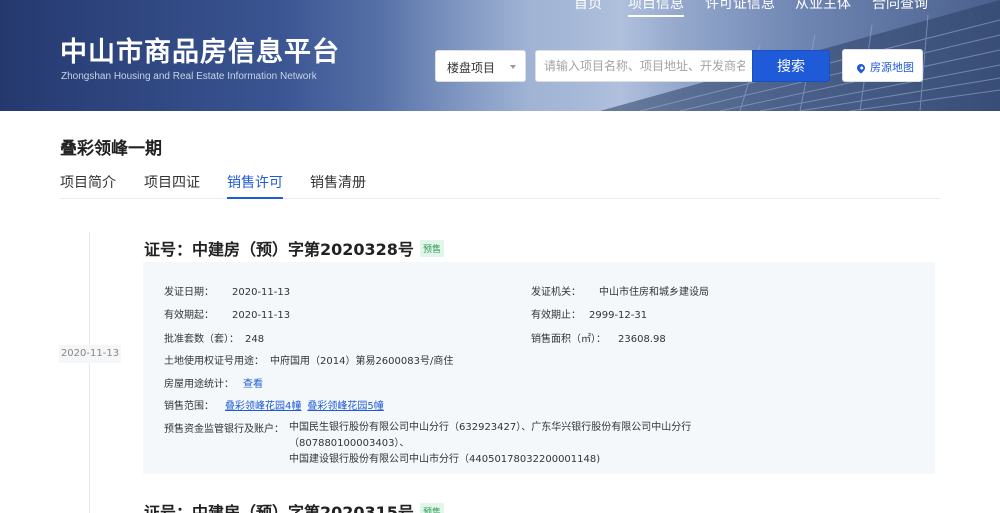  I want to click on bank-line-2: 中国建设银行股份有限公司中山市分行（44050178032200001148), so click(445, 459).